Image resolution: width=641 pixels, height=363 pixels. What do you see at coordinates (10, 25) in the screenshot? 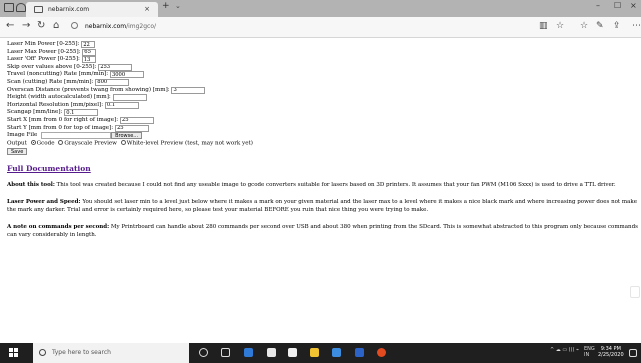
I see `back-button: ←` at bounding box center [10, 25].